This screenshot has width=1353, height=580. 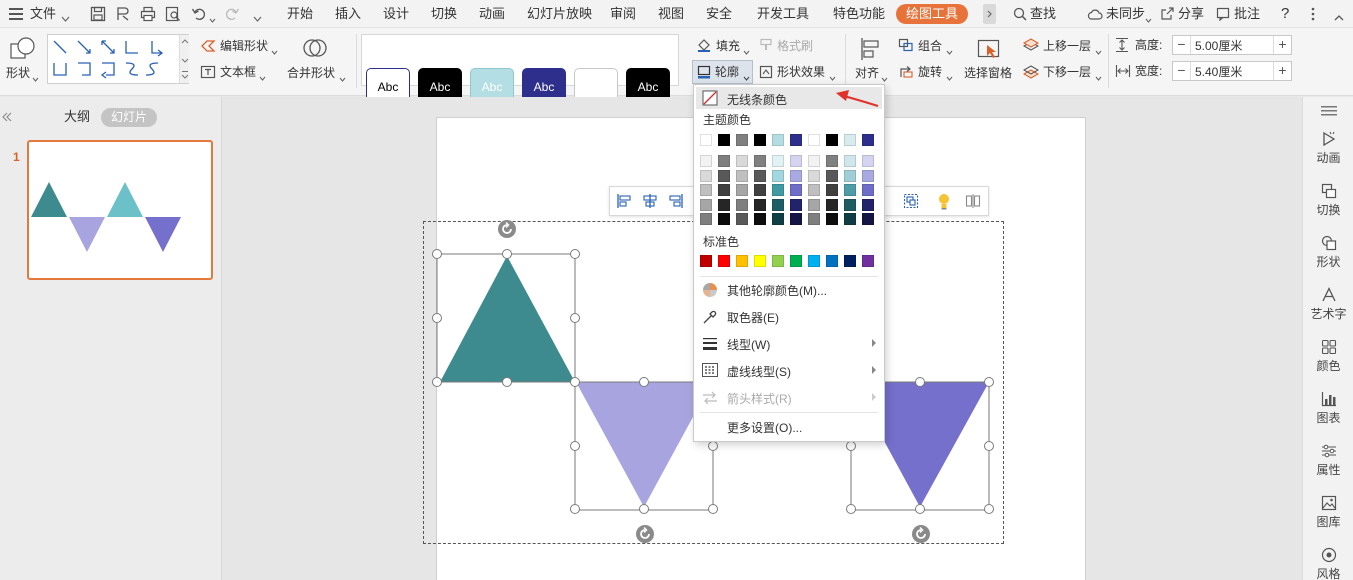 I want to click on print-preview-icon, so click(x=173, y=15).